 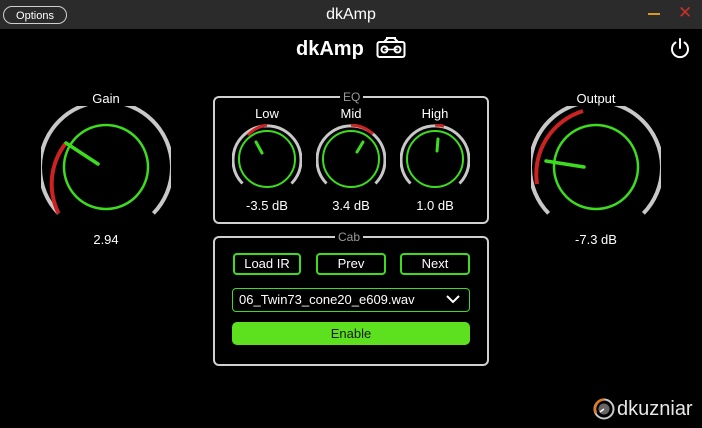 I want to click on knob-logo-icon, so click(x=604, y=409).